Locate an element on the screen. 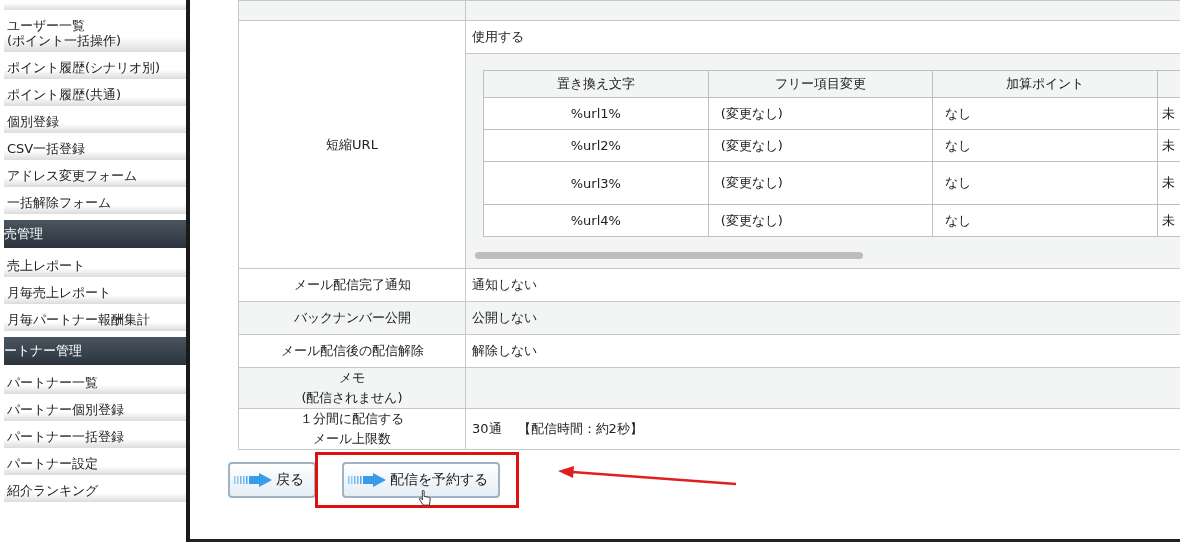  table-cell: %url3% is located at coordinates (596, 183).